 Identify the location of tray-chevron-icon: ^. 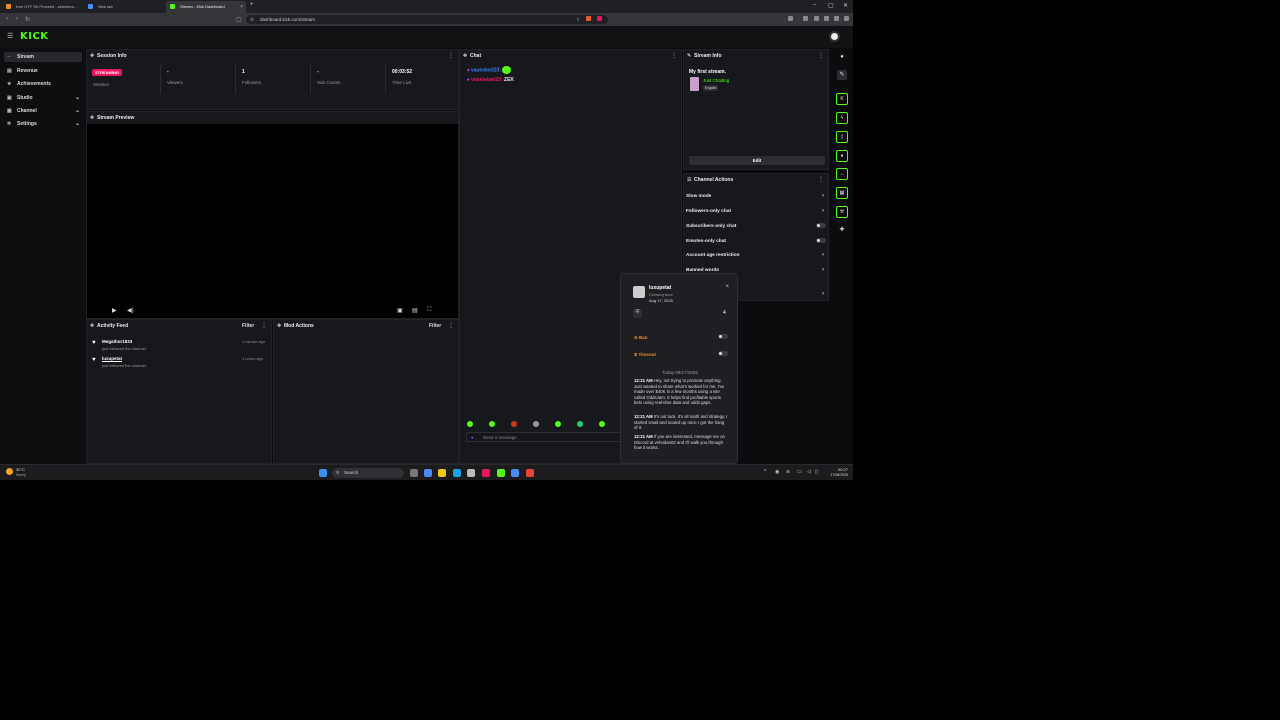
(765, 472).